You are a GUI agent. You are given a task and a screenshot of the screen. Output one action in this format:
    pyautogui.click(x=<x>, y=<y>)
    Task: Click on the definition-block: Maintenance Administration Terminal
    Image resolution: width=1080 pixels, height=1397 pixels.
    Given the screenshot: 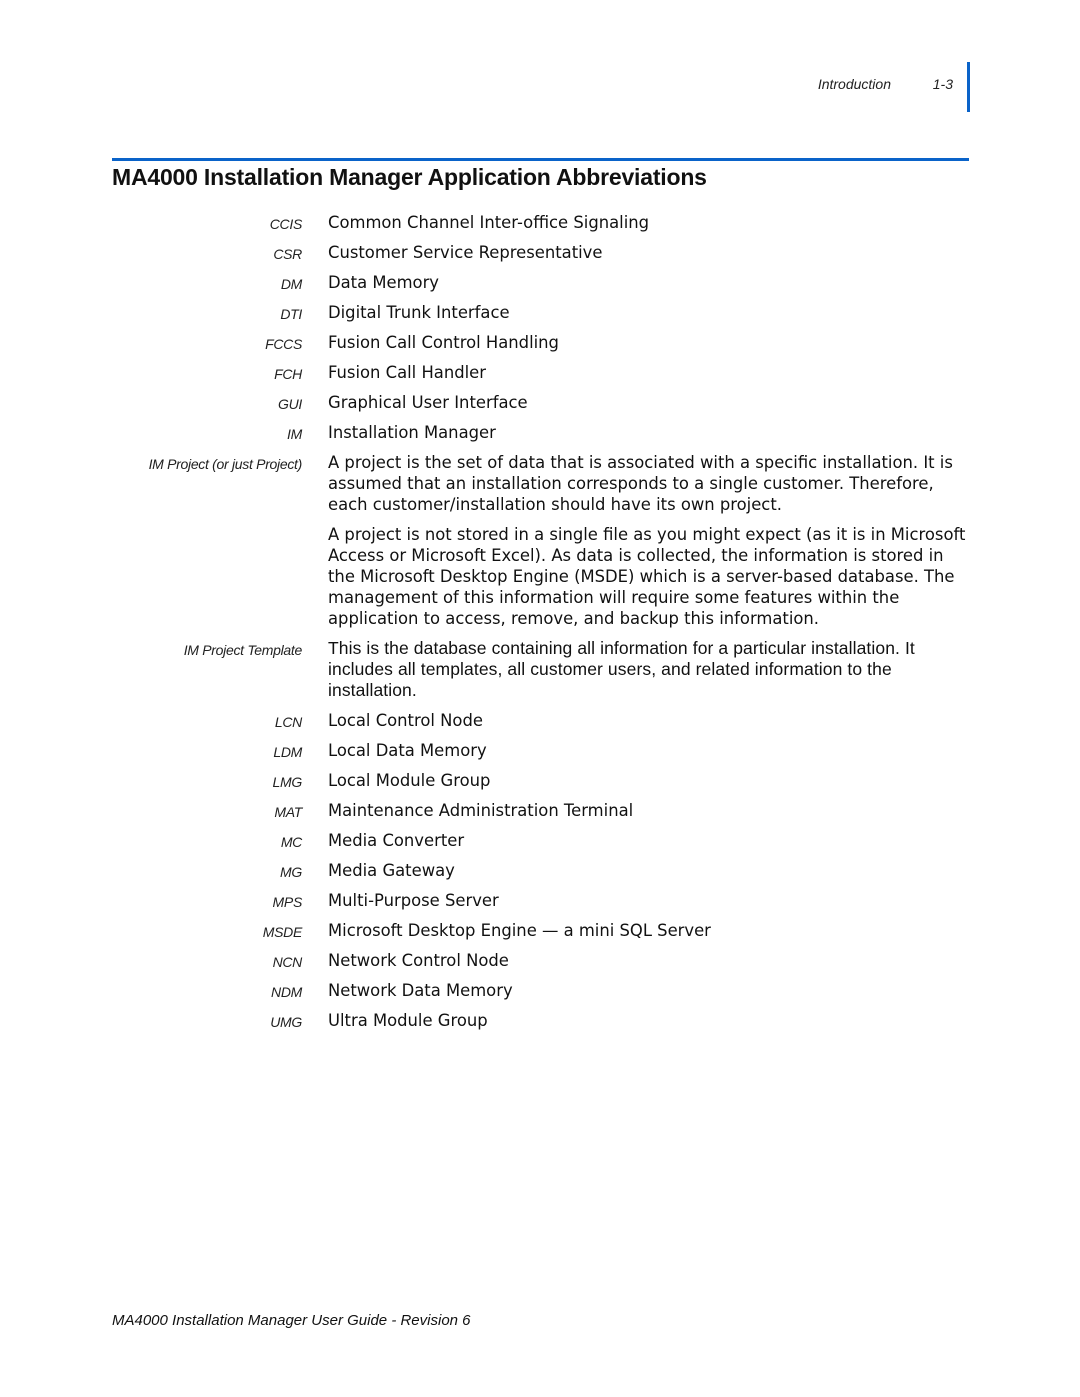 What is the action you would take?
    pyautogui.click(x=650, y=810)
    